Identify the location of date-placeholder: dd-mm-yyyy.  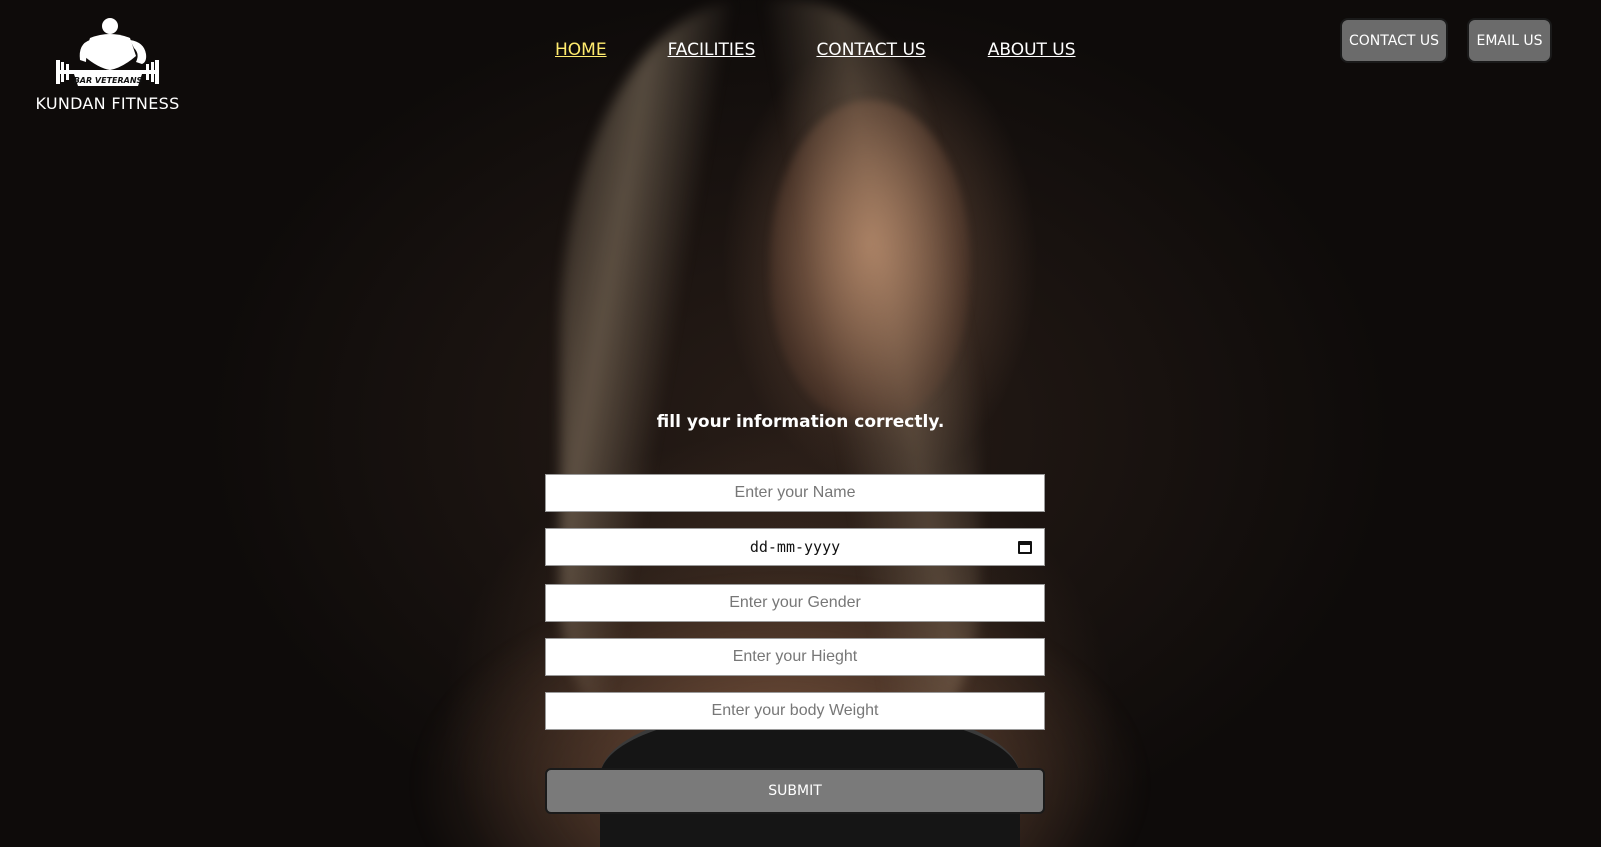
(795, 547).